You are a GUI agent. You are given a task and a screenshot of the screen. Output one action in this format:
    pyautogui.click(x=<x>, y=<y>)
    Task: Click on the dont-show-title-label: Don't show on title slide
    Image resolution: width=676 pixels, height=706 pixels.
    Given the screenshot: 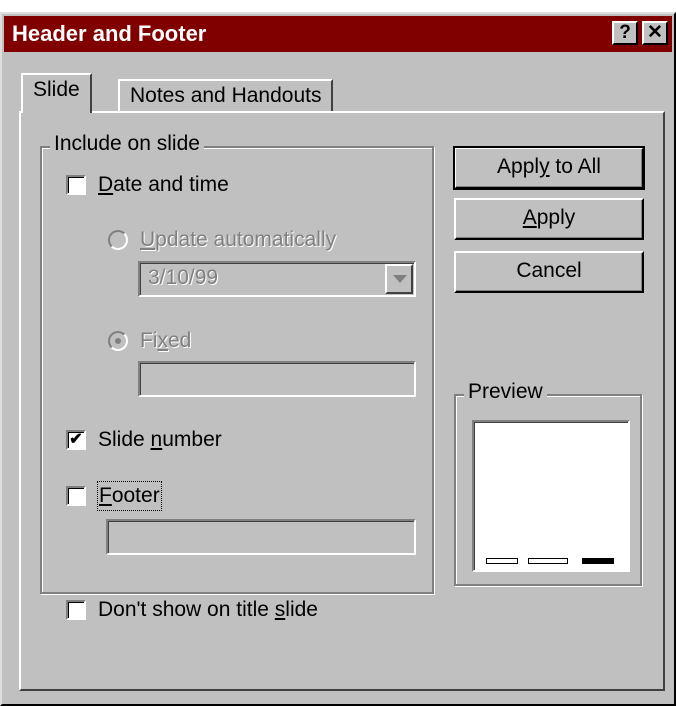 What is the action you would take?
    pyautogui.click(x=208, y=610)
    